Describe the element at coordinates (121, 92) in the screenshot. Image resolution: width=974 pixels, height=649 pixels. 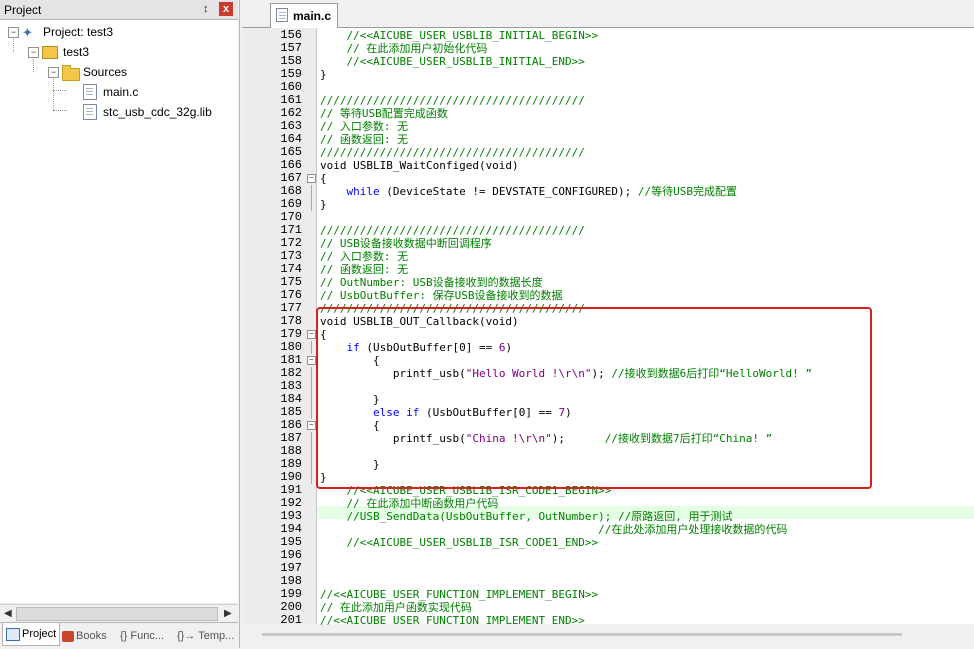
I see `tree-item-label: main.c` at that location.